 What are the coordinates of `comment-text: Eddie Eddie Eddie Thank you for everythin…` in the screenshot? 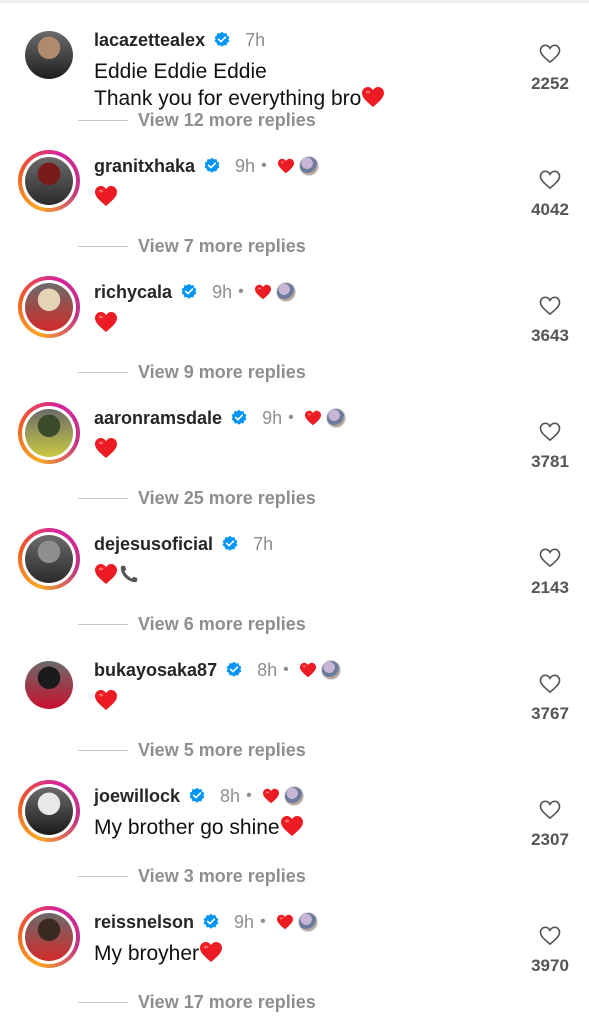 It's located at (239, 85).